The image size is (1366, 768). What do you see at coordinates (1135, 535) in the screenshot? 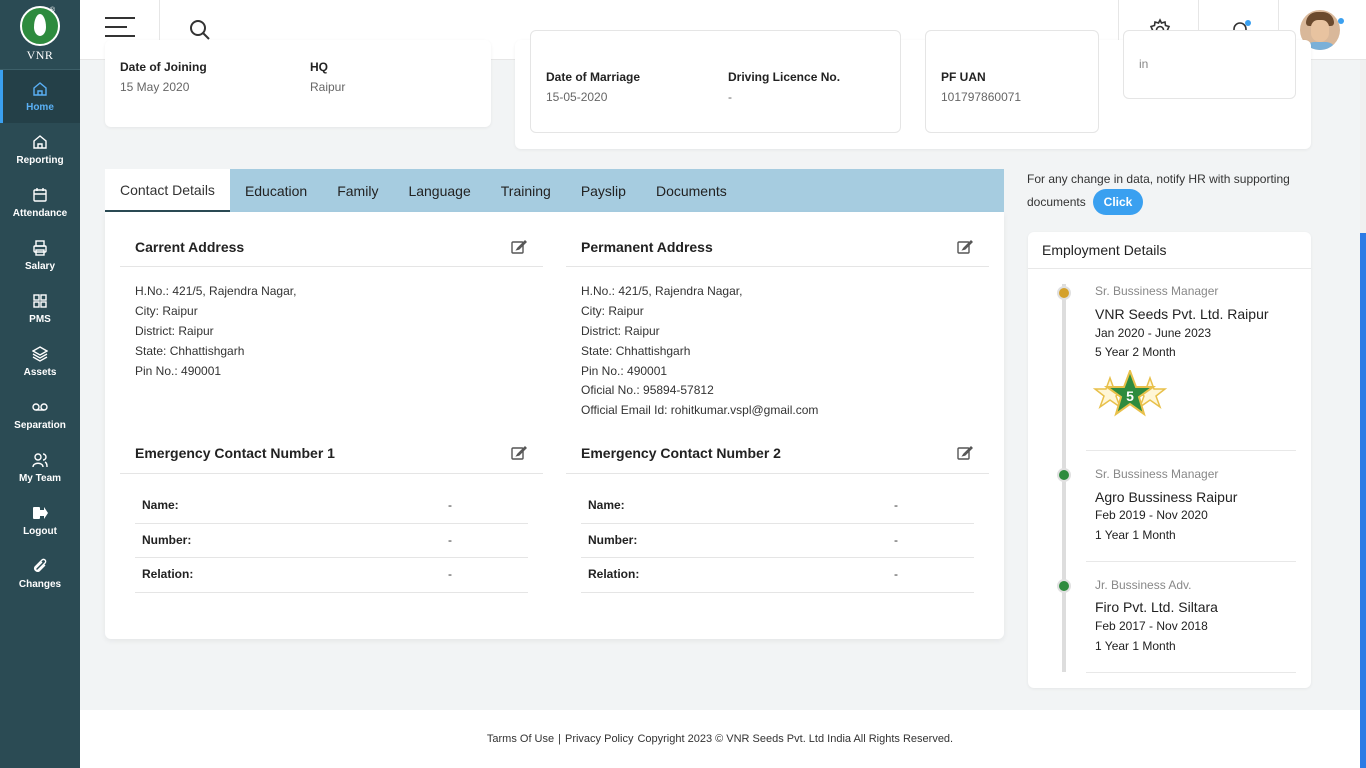
I see `job-duration: 1 Year 1 Month` at bounding box center [1135, 535].